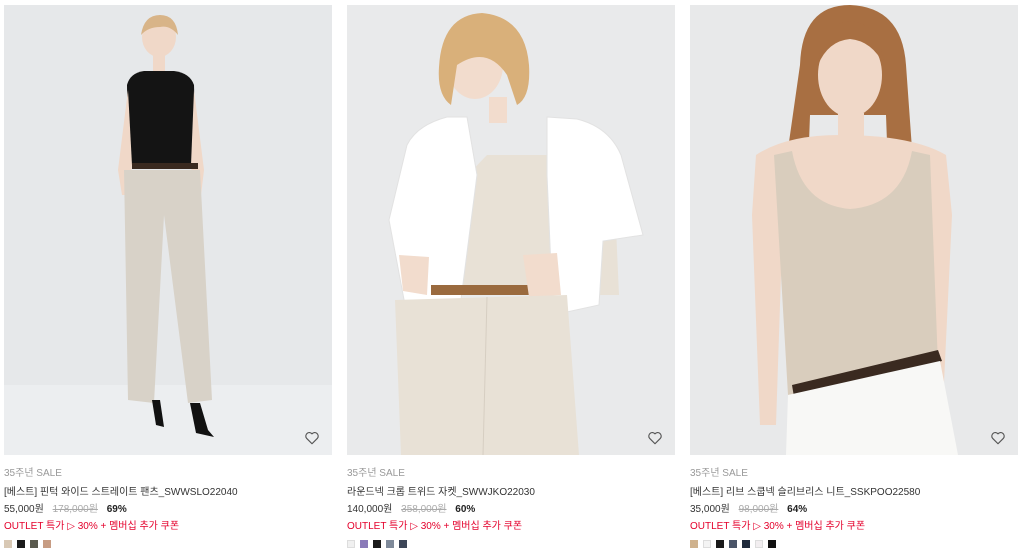  Describe the element at coordinates (168, 493) in the screenshot. I see `product-name: [베스트] 핀턱 와이드 스트레이트 팬츠_SWWSLO22040` at that location.